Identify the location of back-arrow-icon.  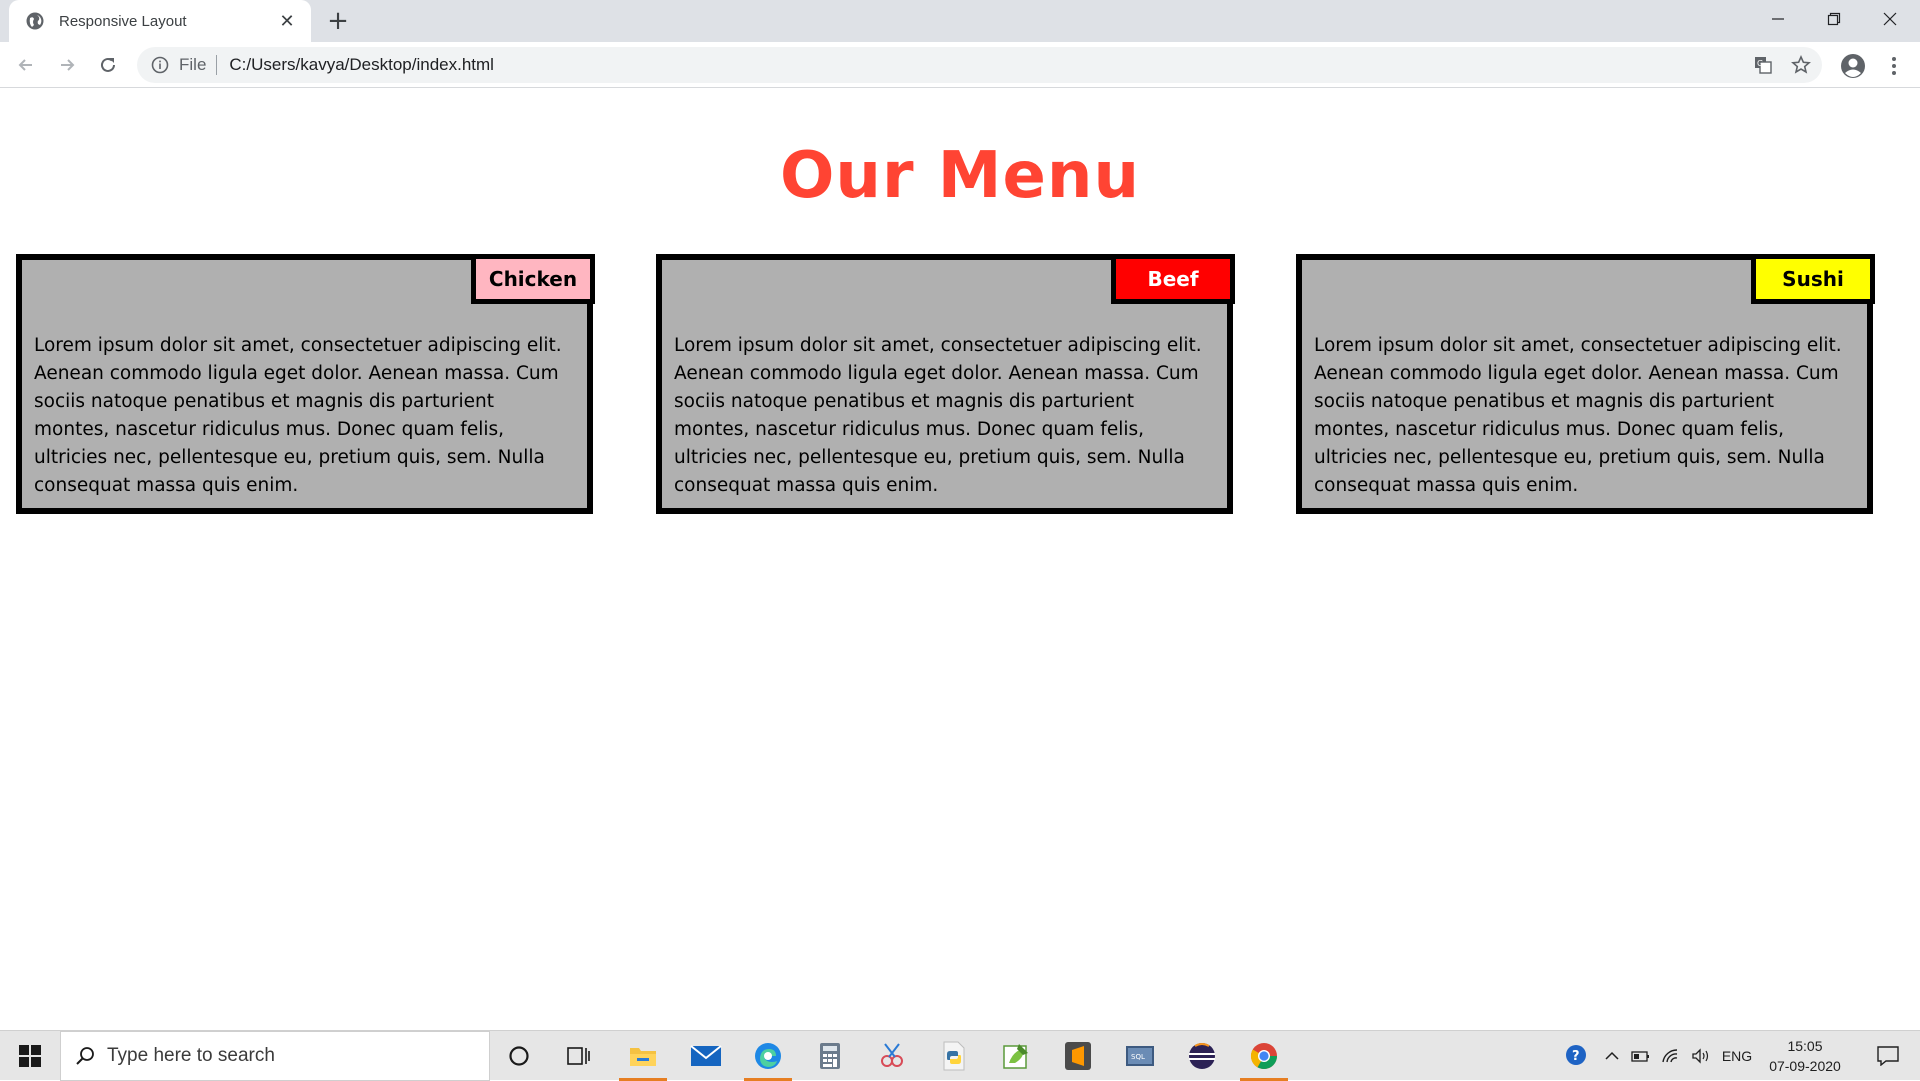
(26, 65).